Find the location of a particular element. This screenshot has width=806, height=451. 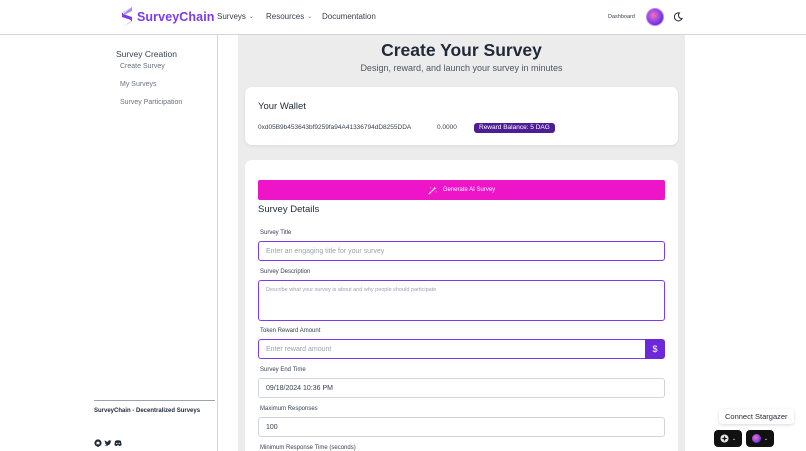

survey-end-time-input: 09/18/2024 10:36 PM is located at coordinates (461, 388).